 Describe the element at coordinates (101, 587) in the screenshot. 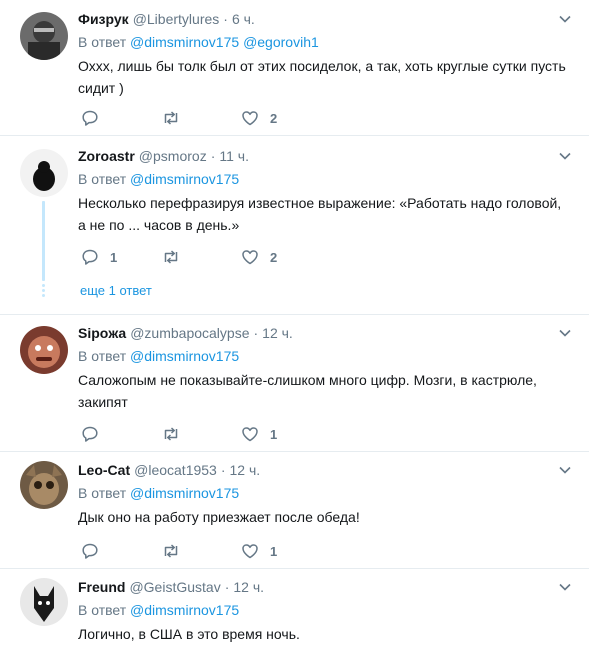

I see `author-name: Freund` at that location.